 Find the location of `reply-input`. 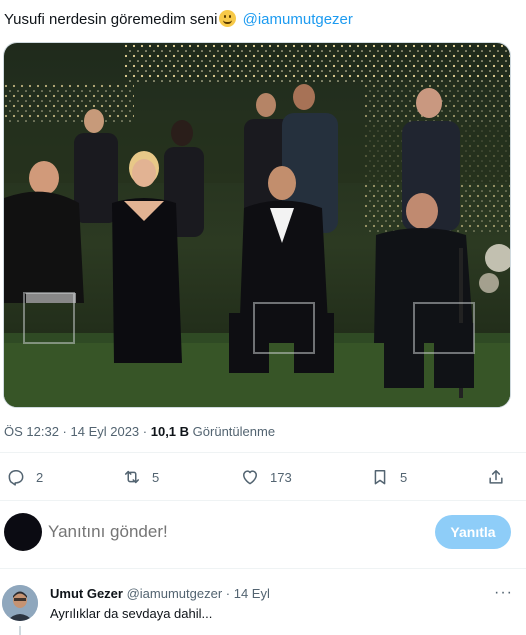

reply-input is located at coordinates (228, 532).